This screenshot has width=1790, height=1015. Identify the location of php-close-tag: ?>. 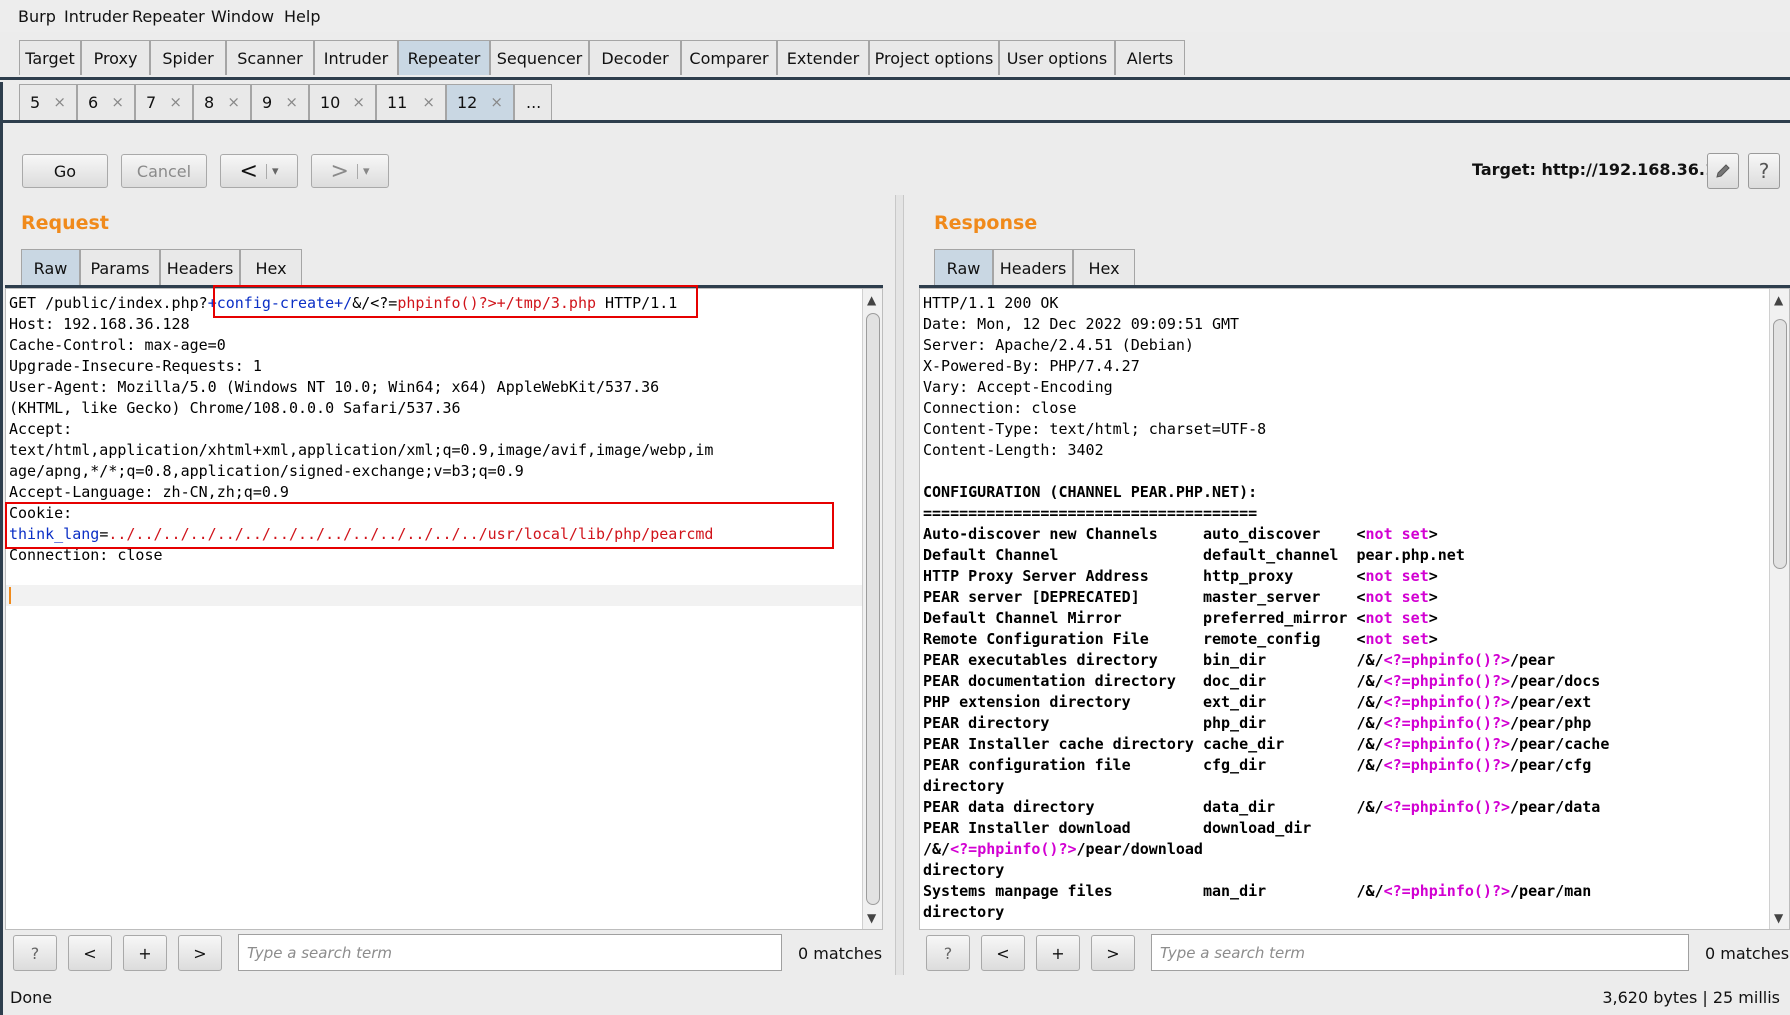
(1501, 681).